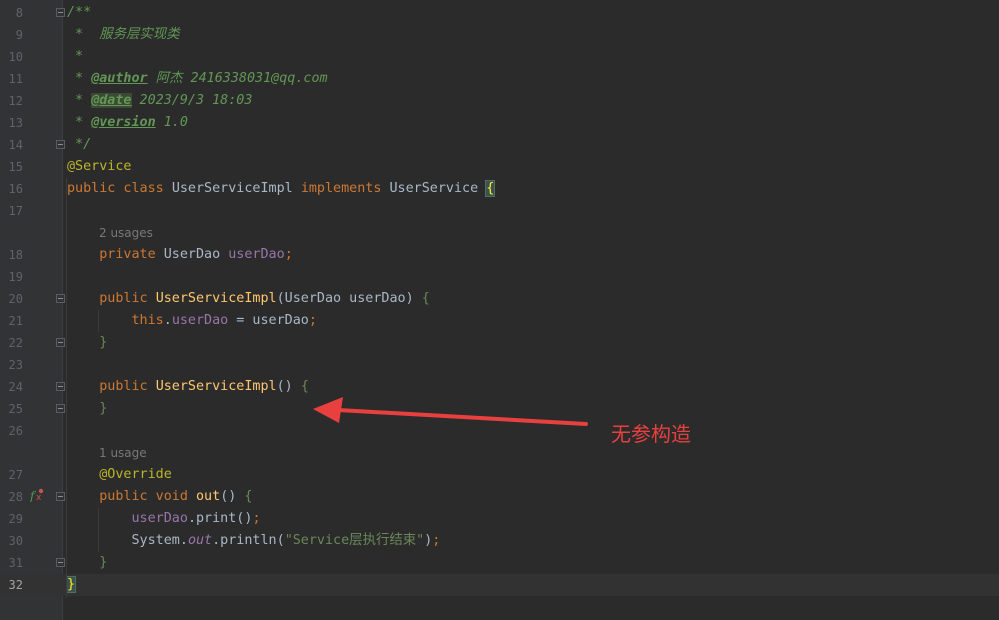 The width and height of the screenshot is (999, 620). I want to click on red-arrow-icon, so click(450, 411).